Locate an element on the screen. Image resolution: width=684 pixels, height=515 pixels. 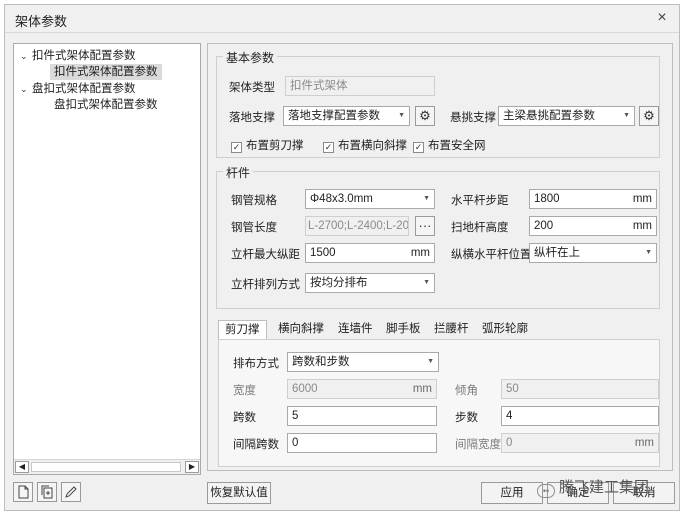
apply-button: 应用 is located at coordinates (512, 493).